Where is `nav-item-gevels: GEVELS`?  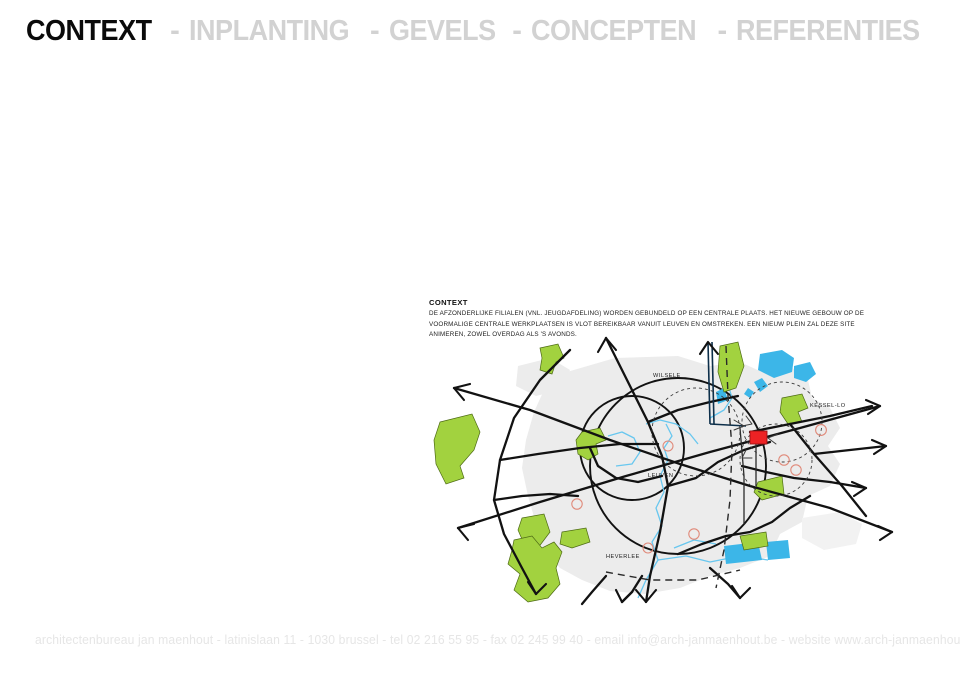
nav-item-gevels: GEVELS is located at coordinates (442, 31).